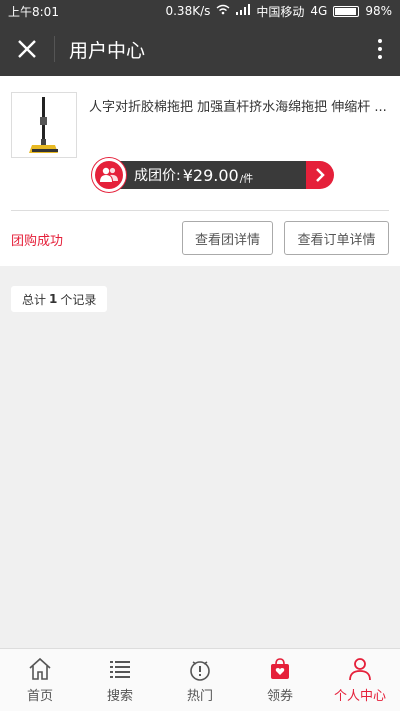 This screenshot has height=711, width=400. I want to click on tab-hot-label: 热门, so click(199, 696).